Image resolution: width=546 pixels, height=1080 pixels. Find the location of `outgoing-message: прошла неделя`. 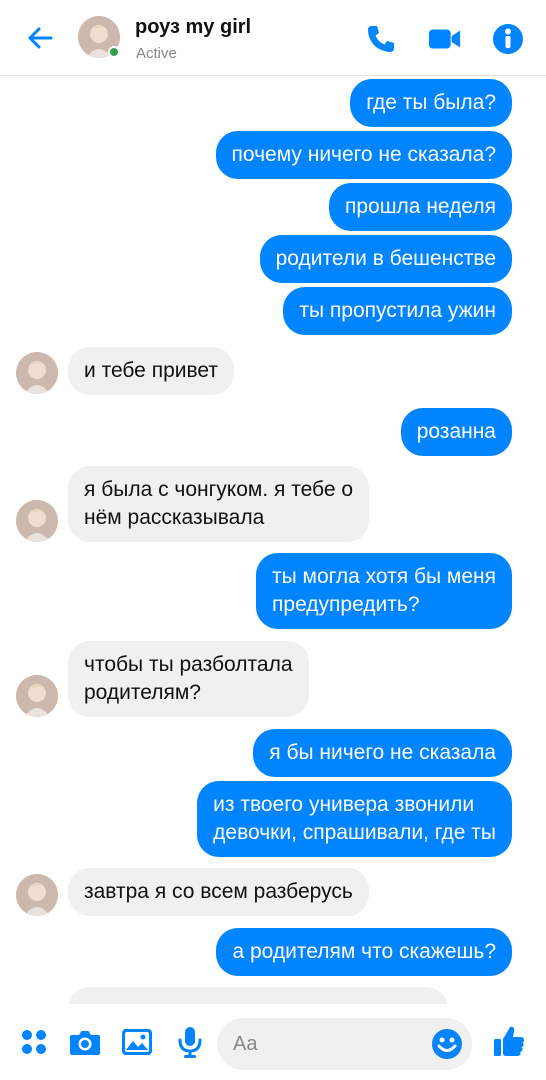

outgoing-message: прошла неделя is located at coordinates (420, 207).